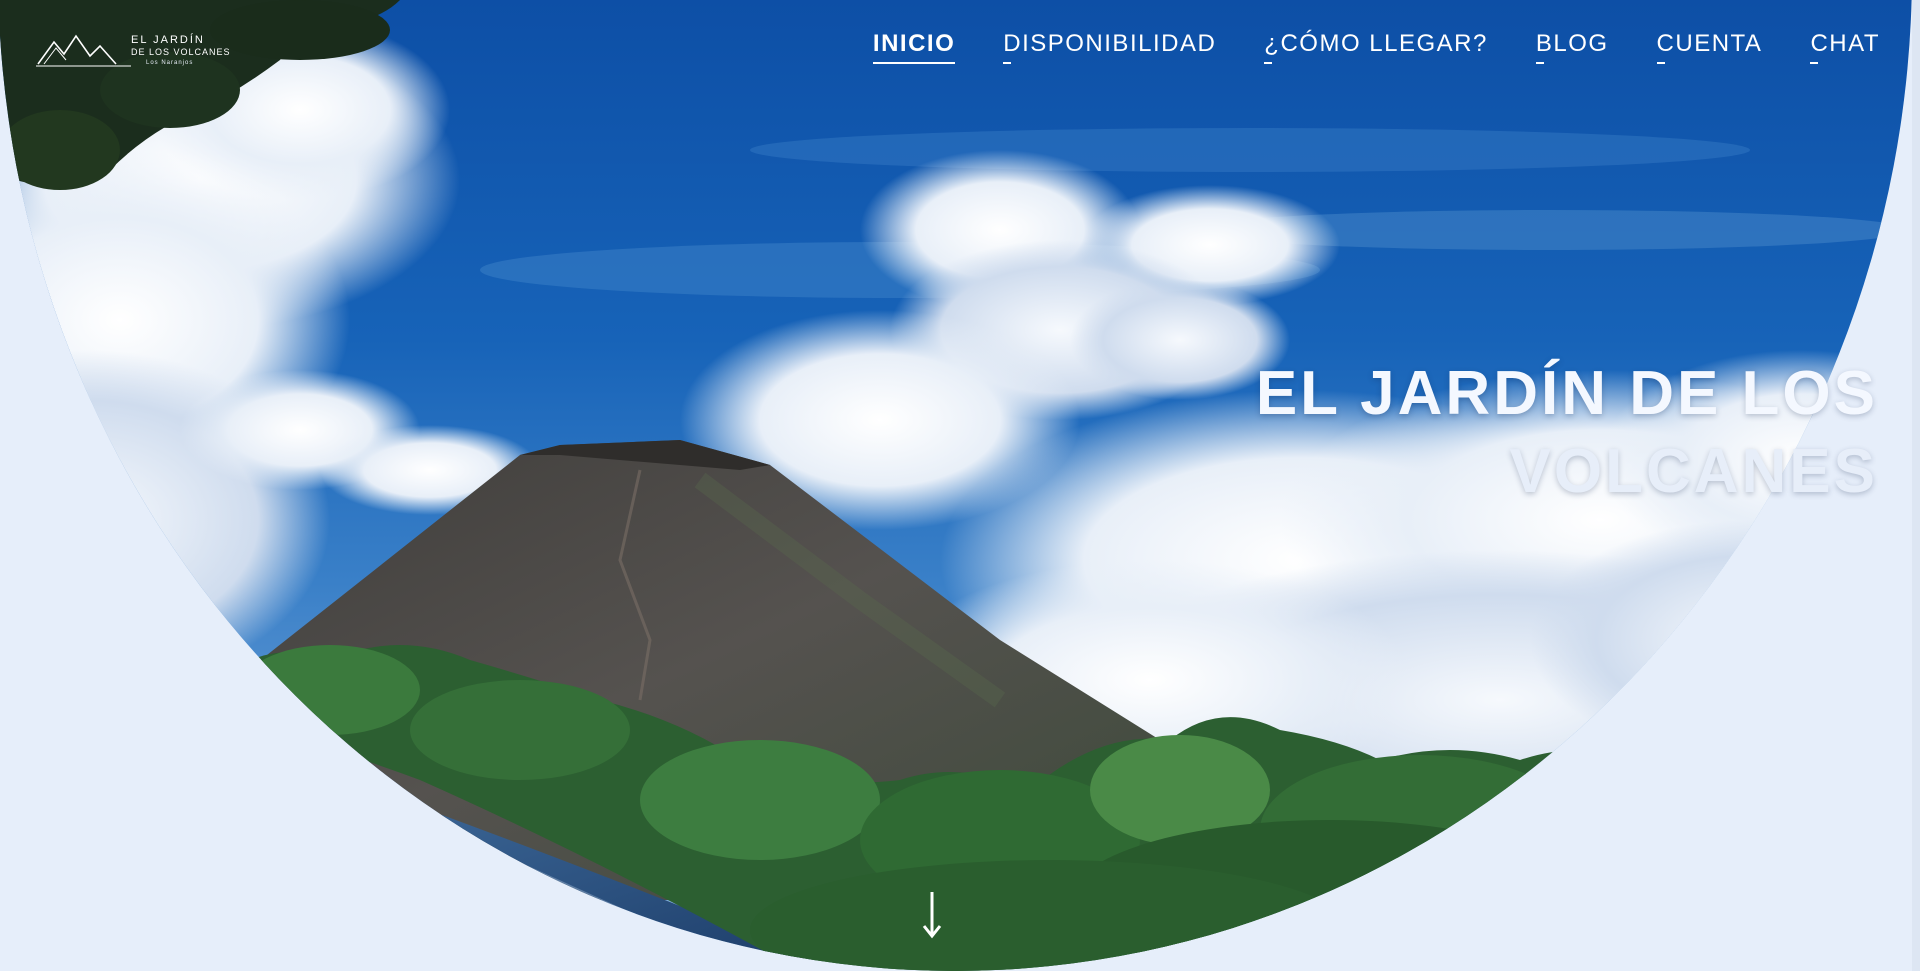  I want to click on nav-item-inicio: INICIO, so click(914, 47).